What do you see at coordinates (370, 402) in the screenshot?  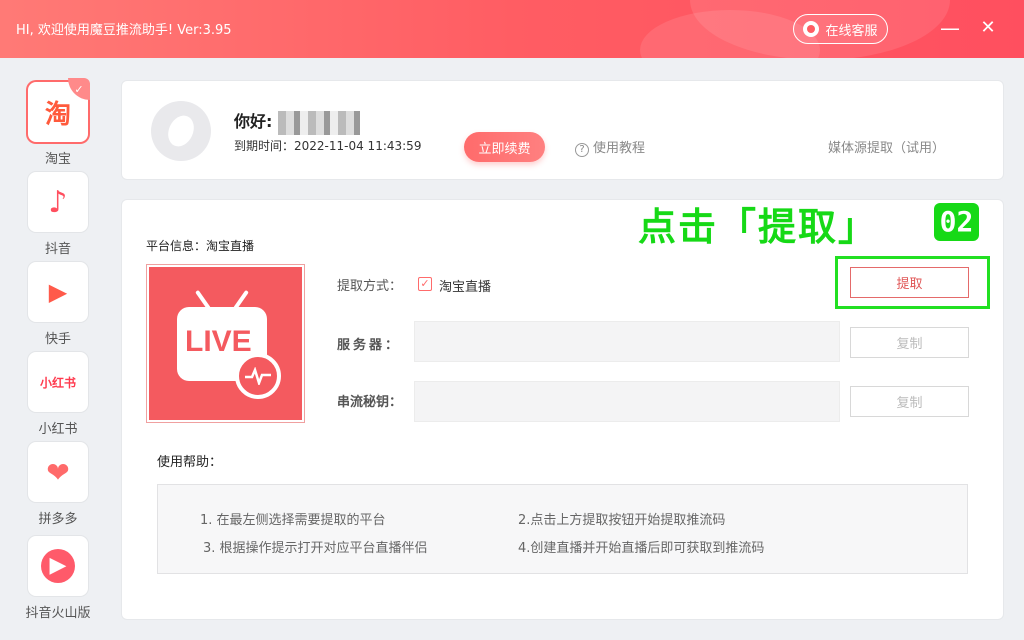 I see `stream-key-label: 串流秘钥：` at bounding box center [370, 402].